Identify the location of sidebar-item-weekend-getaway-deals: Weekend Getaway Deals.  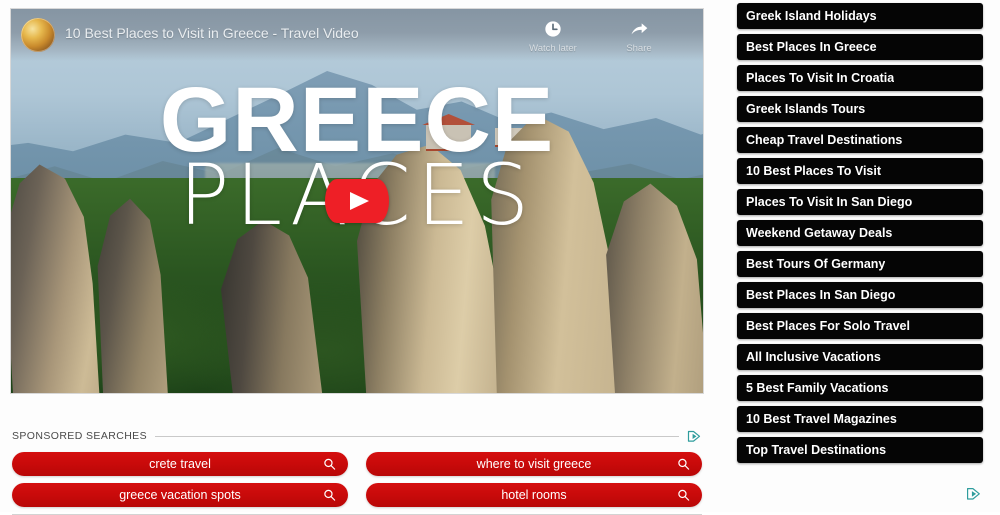
(860, 233).